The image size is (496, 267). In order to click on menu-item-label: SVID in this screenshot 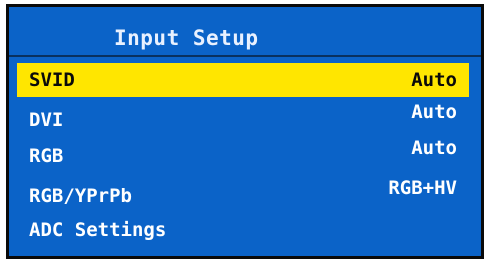, I will do `click(52, 80)`.